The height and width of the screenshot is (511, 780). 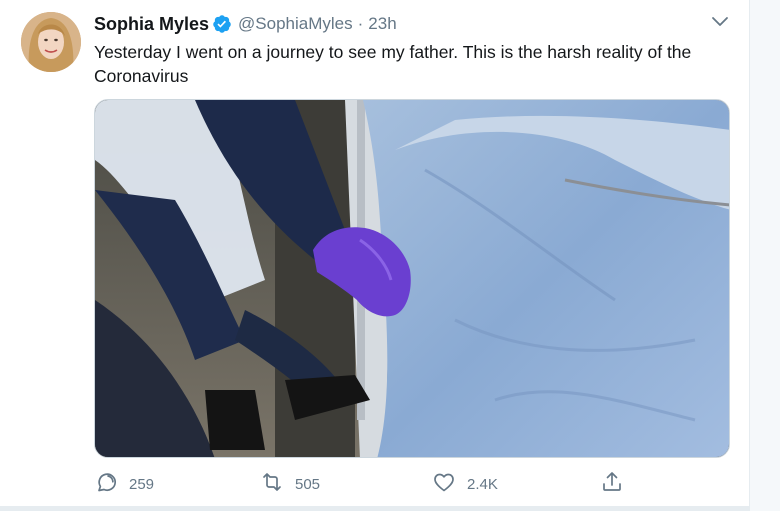 What do you see at coordinates (142, 484) in the screenshot?
I see `reply-count: 259` at bounding box center [142, 484].